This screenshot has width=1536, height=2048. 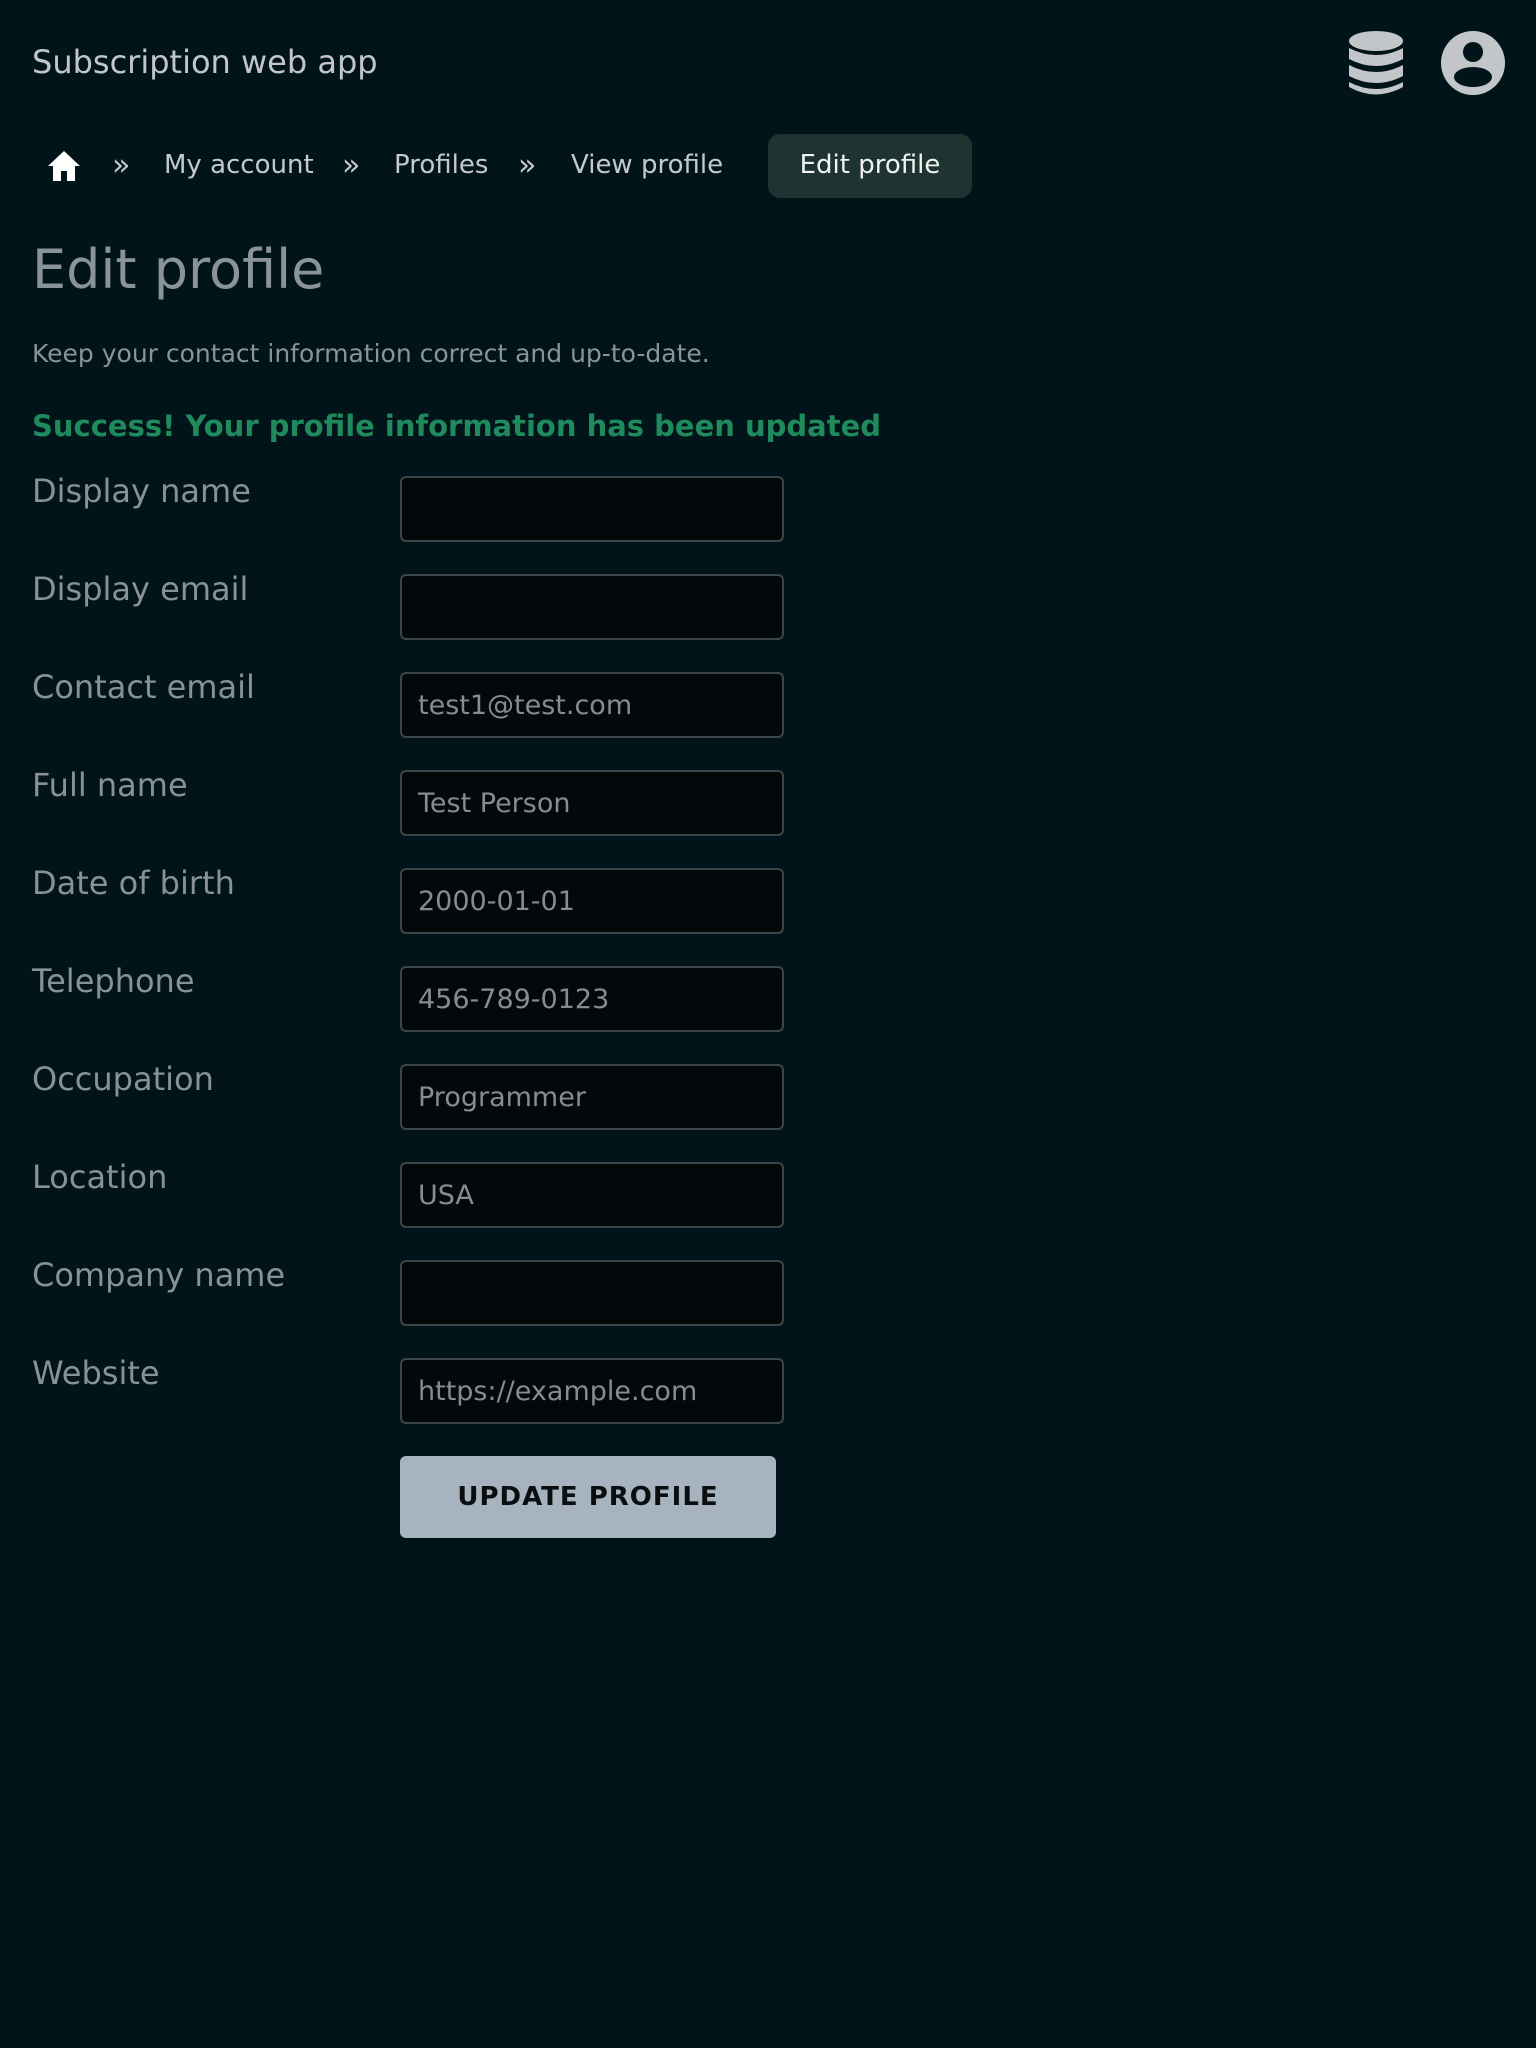 I want to click on telephone-label: Telephone, so click(x=113, y=981).